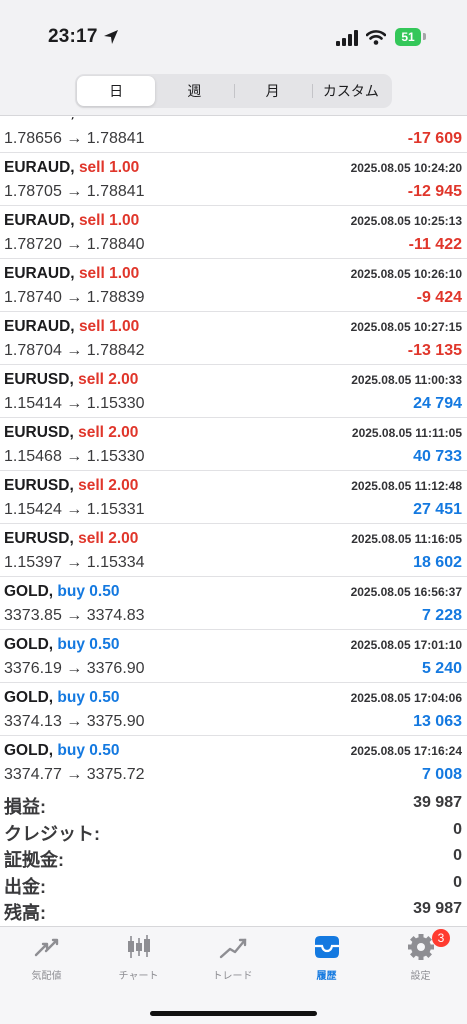 The height and width of the screenshot is (1024, 467). What do you see at coordinates (116, 91) in the screenshot?
I see `tab-day: 日` at bounding box center [116, 91].